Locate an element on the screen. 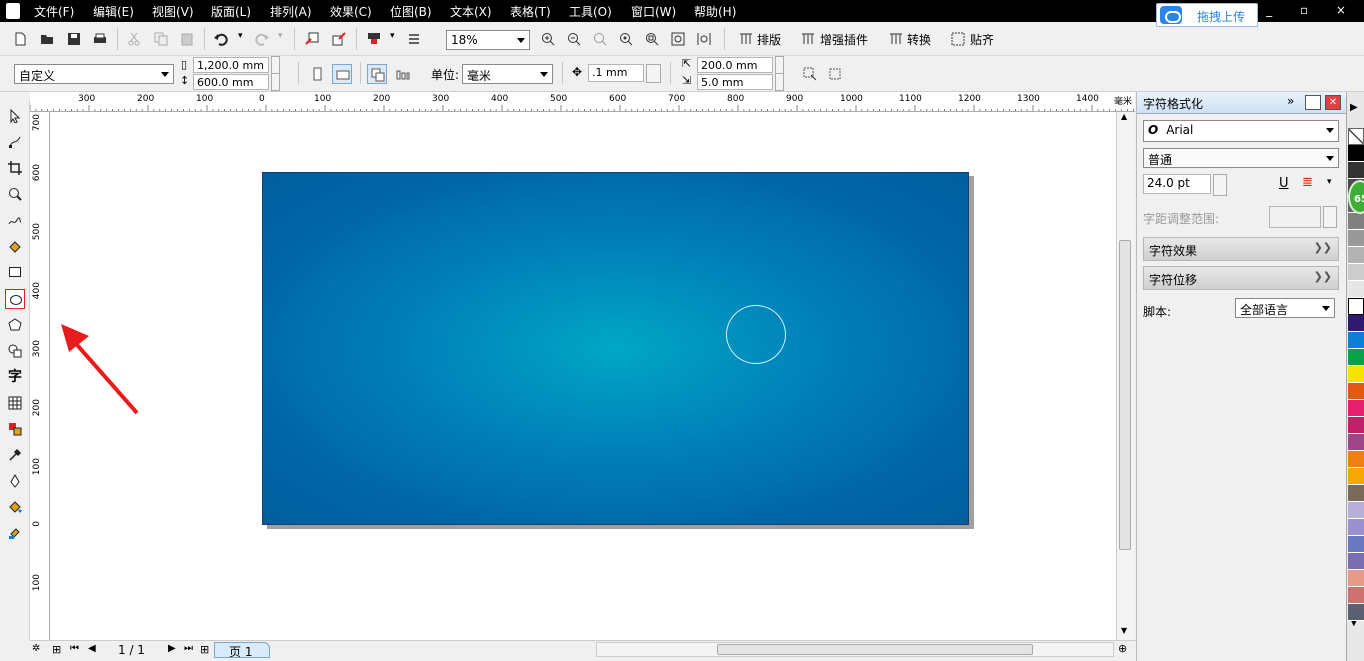 The image size is (1364, 661). smart-fill-tool-button is located at coordinates (15, 246).